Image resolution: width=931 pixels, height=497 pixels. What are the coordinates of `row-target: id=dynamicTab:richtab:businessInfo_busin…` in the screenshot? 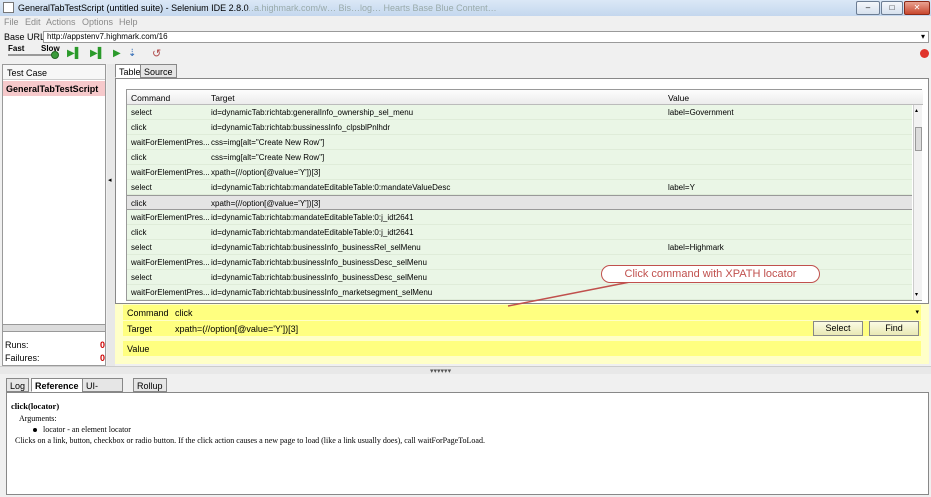 It's located at (316, 247).